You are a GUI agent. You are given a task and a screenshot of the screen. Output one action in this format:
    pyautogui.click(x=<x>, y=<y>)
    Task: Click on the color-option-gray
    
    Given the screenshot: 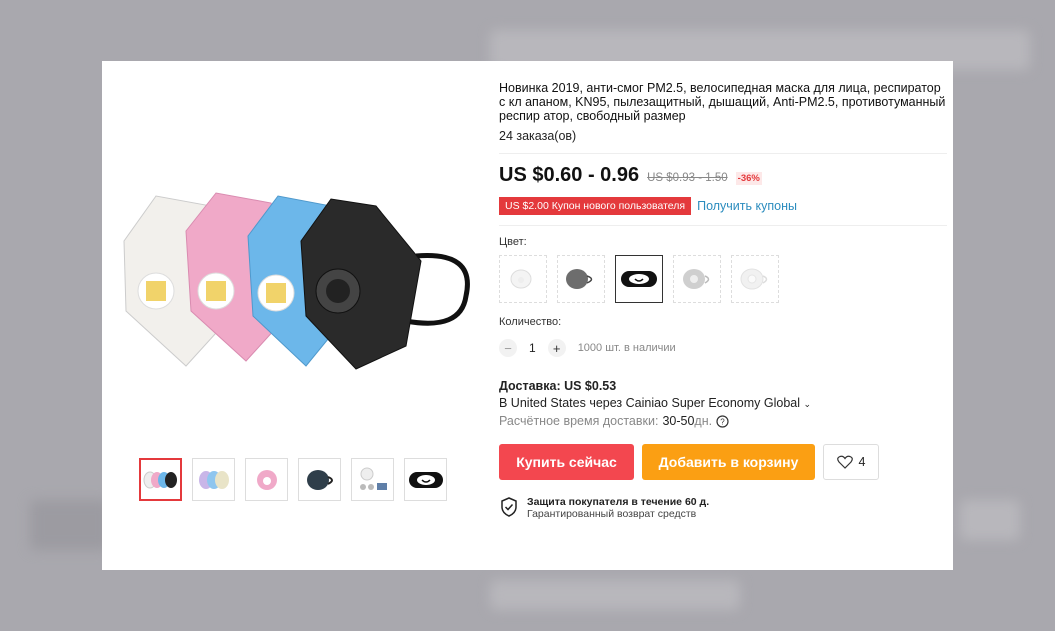 What is the action you would take?
    pyautogui.click(x=581, y=279)
    